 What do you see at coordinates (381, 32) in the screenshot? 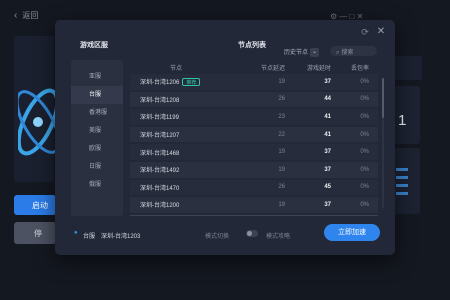
I see `close-icon: ✕` at bounding box center [381, 32].